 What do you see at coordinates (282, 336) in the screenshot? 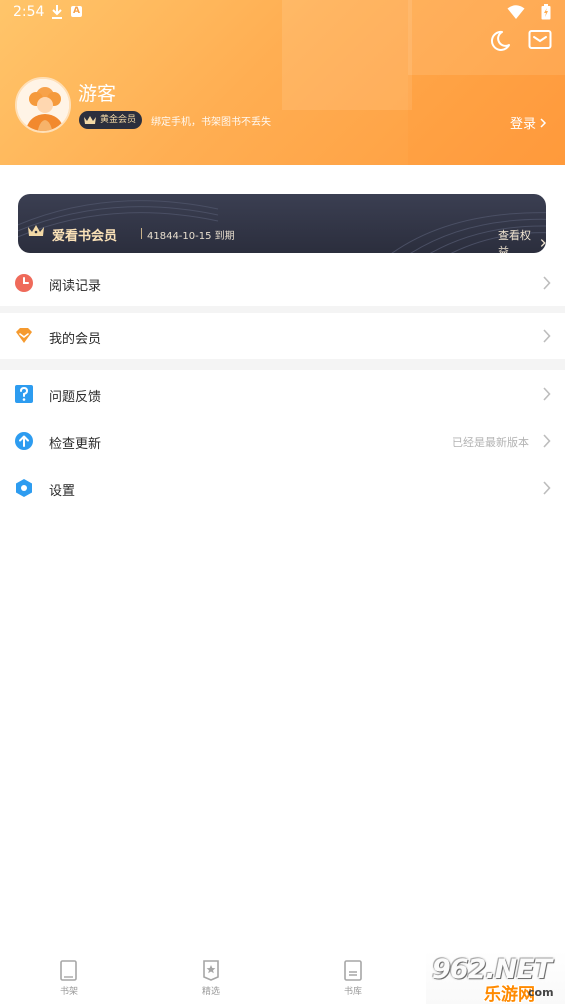
I see `menu-item-my-membership: 我的会员` at bounding box center [282, 336].